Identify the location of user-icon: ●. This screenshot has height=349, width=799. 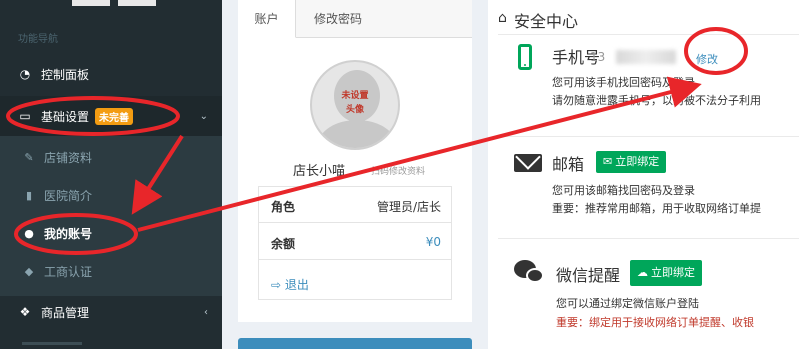
(29, 233).